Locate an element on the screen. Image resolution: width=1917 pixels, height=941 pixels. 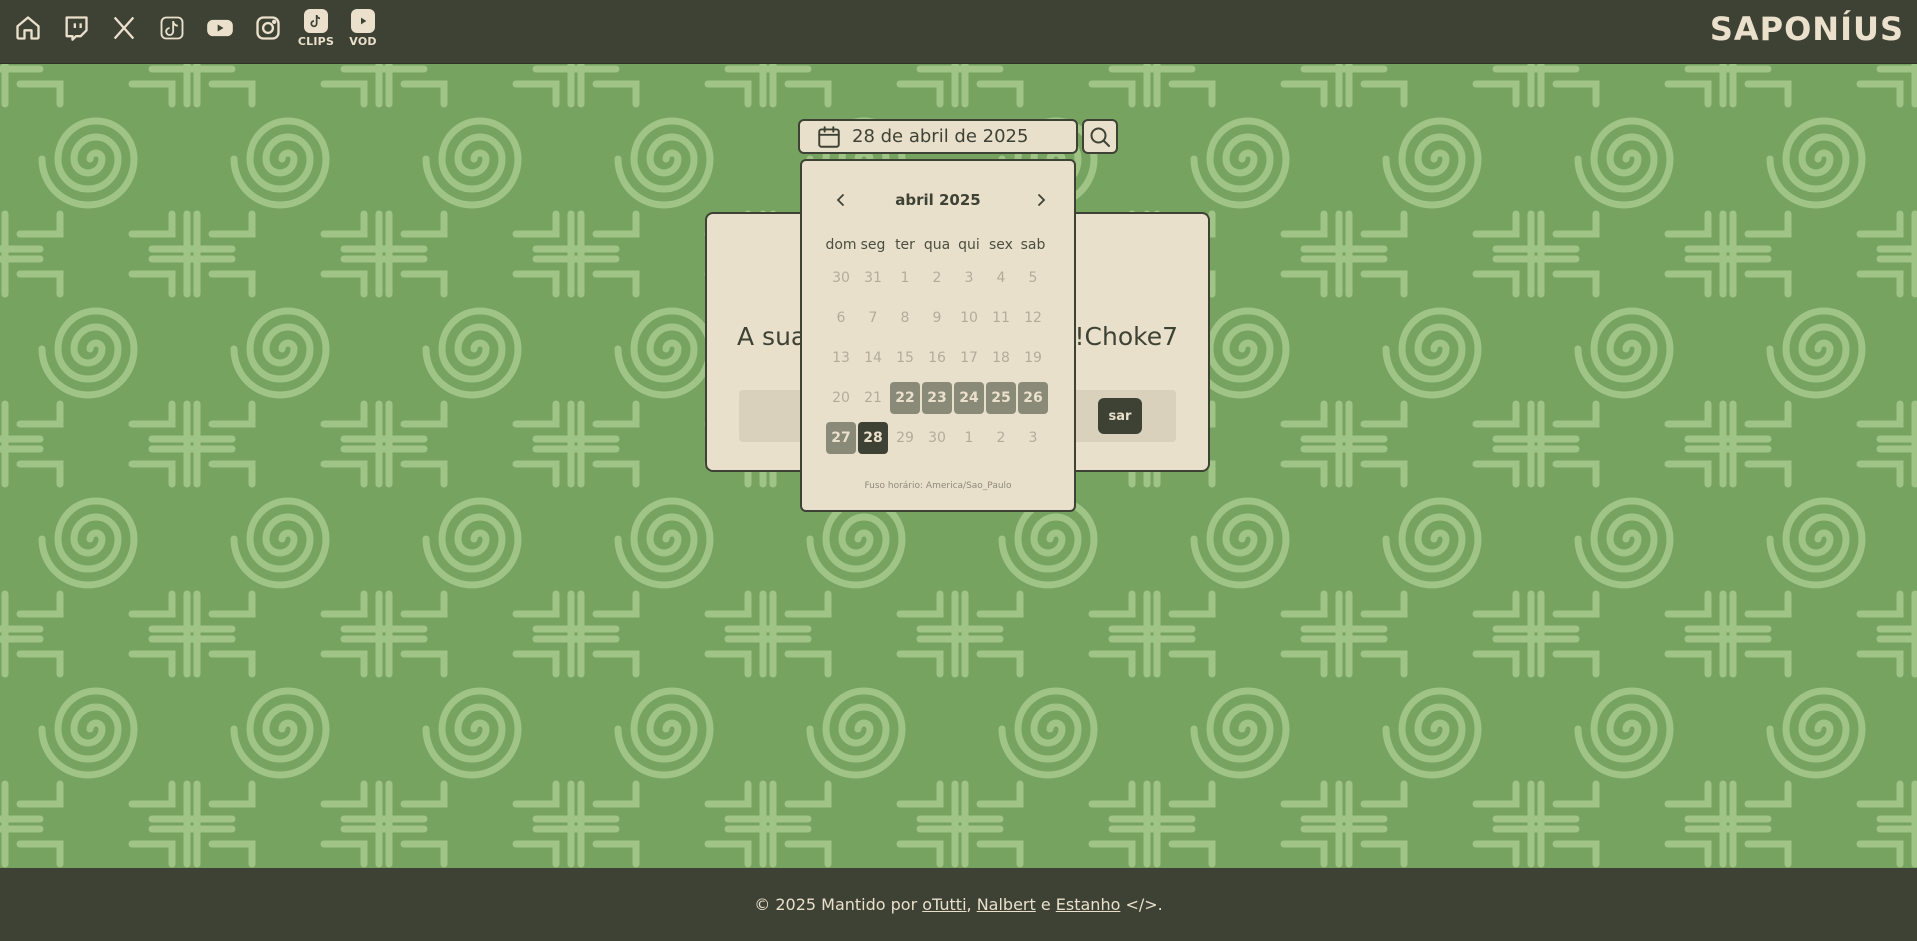
calendar-day: 21 is located at coordinates (873, 398).